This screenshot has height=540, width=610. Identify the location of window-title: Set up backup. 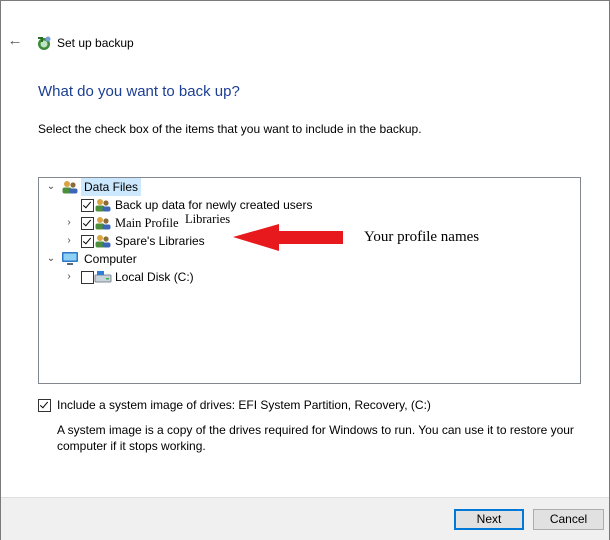
(95, 43).